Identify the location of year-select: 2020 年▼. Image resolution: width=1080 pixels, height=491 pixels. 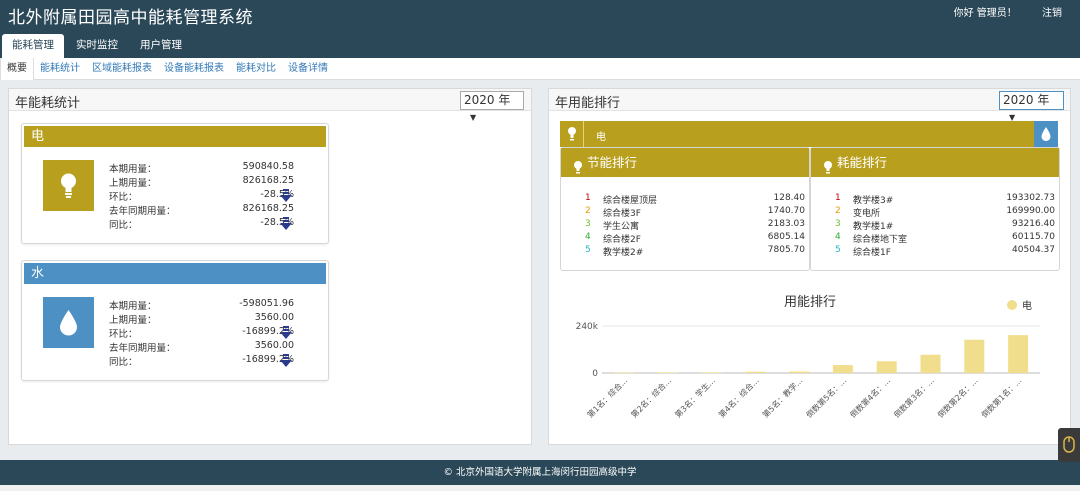
(1031, 106).